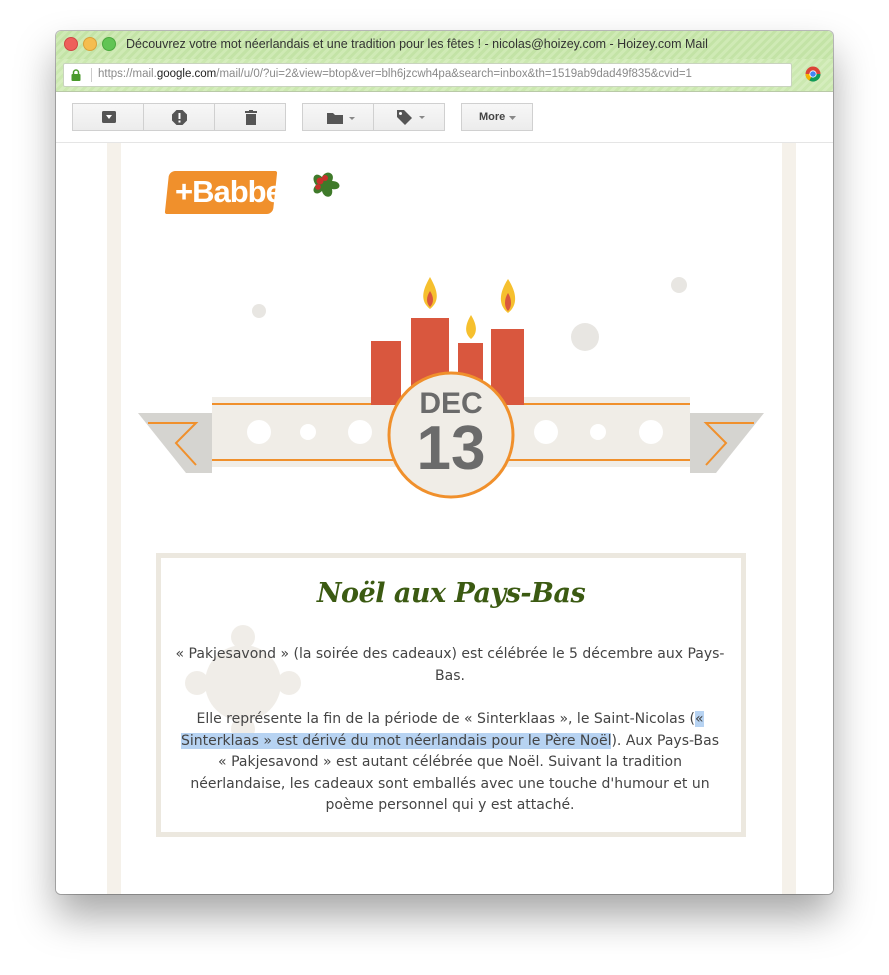 The height and width of the screenshot is (975, 889). What do you see at coordinates (512, 118) in the screenshot?
I see `chevron-down-icon` at bounding box center [512, 118].